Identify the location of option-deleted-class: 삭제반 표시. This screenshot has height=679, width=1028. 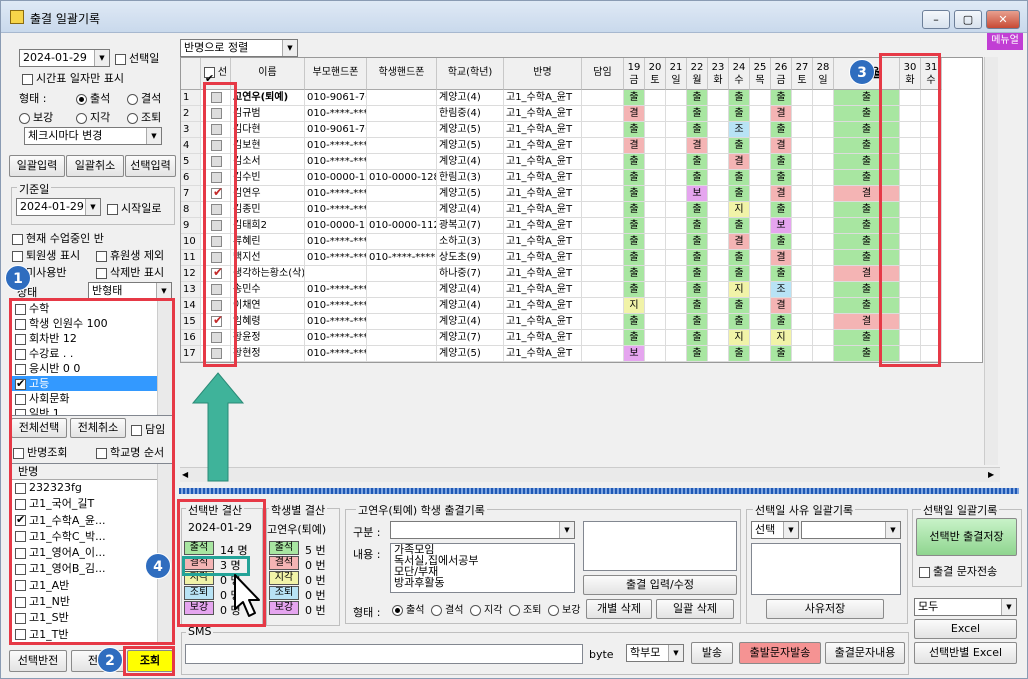
(130, 272).